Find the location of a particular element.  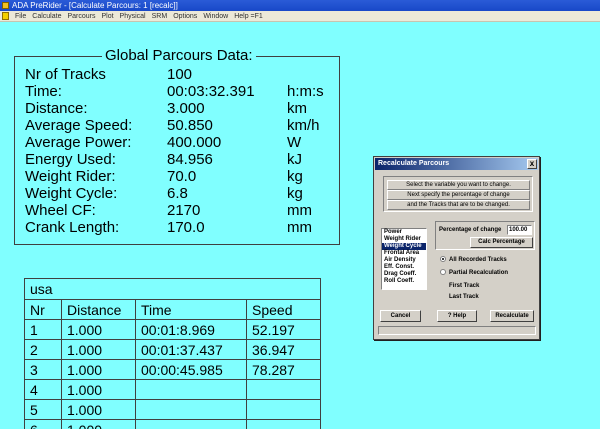

table-row: 4 1.000 is located at coordinates (172, 390).